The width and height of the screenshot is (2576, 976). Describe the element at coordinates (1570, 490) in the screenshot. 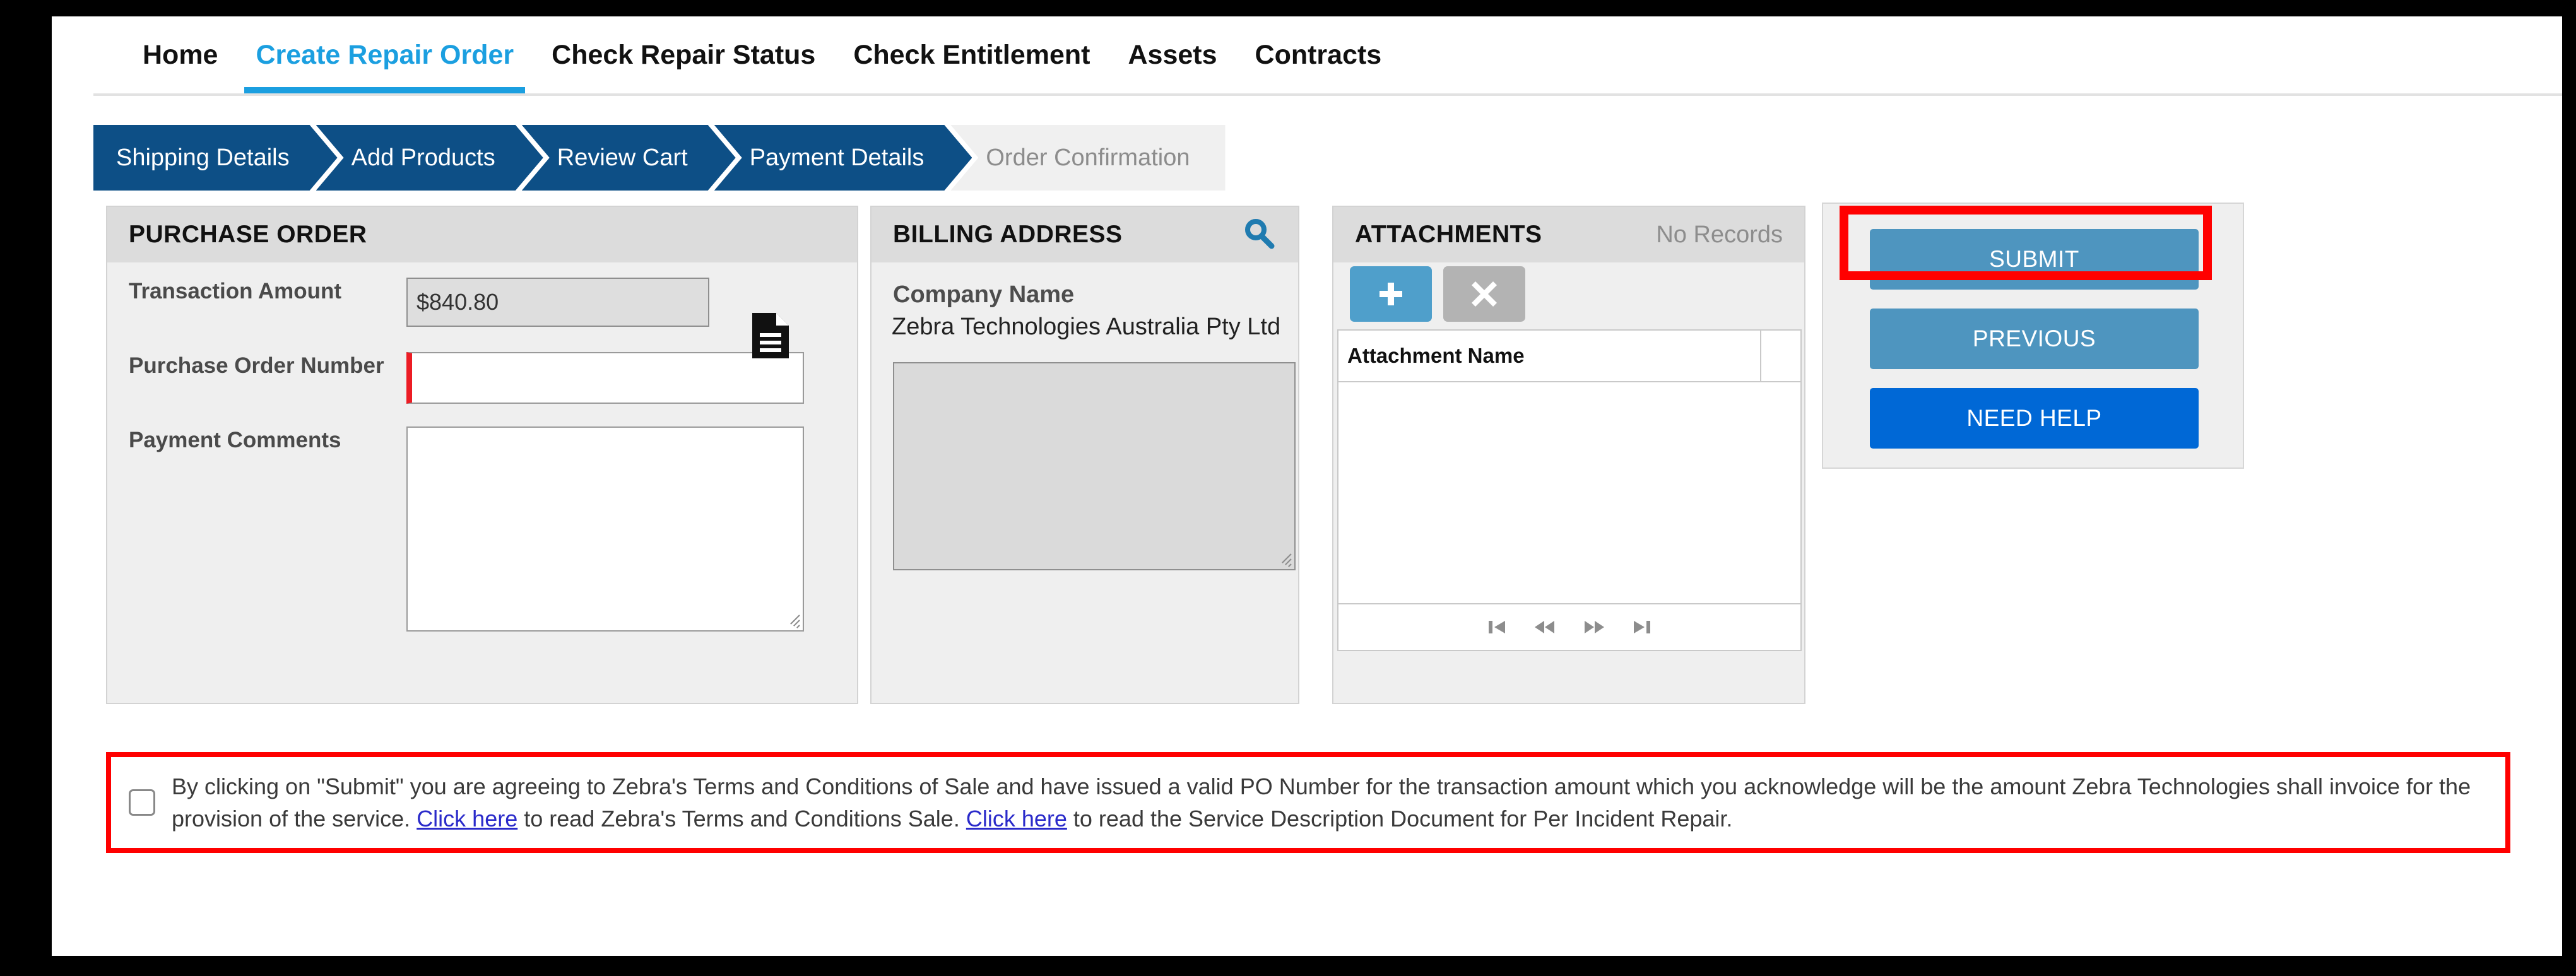

I see `attachments-grid: Attachment Name` at that location.